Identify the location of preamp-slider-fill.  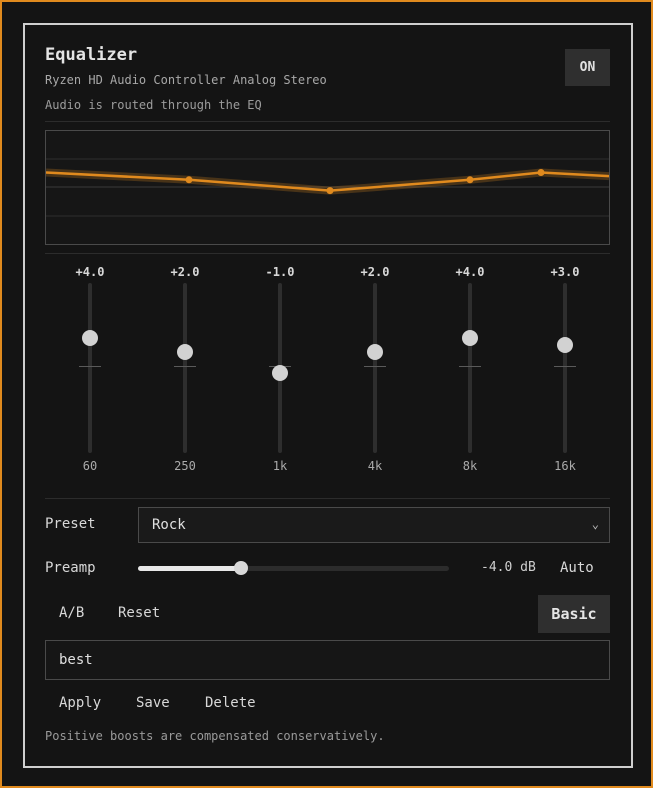
(189, 568).